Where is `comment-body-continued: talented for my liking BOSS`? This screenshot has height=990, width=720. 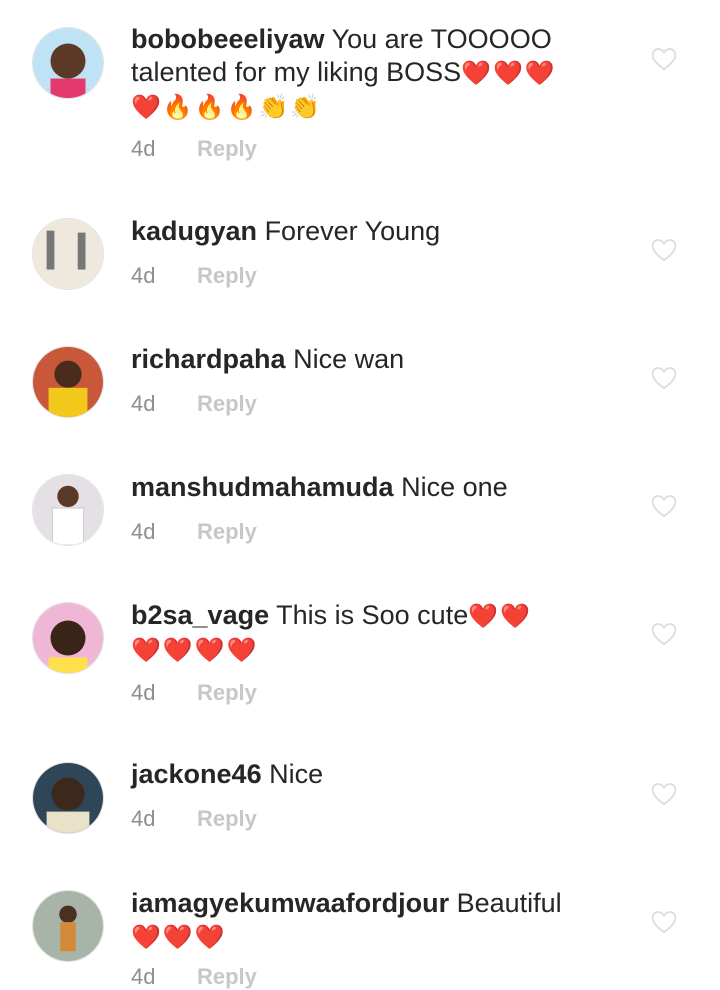
comment-body-continued: talented for my liking BOSS is located at coordinates (296, 72).